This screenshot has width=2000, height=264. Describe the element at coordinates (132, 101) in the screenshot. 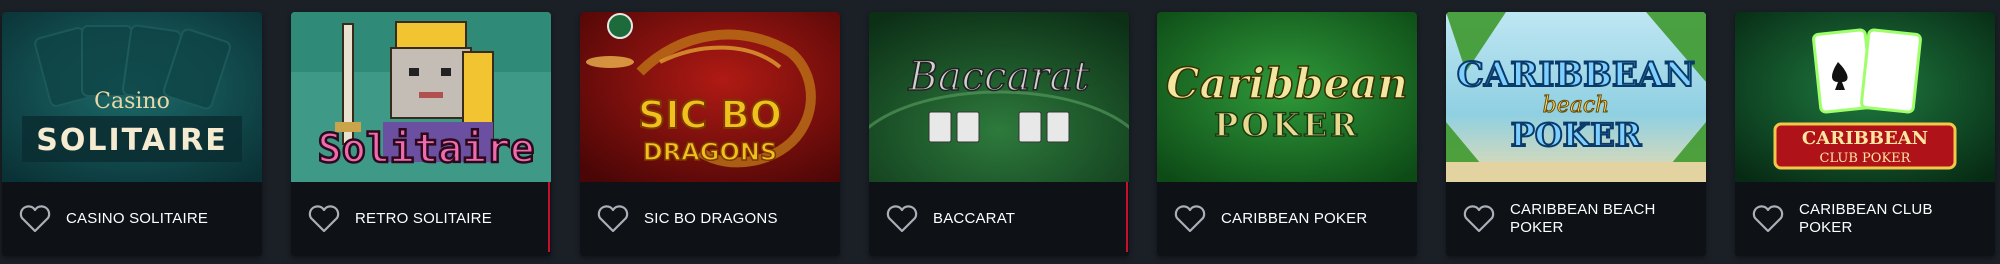

I see `logo-text-line1: Casino` at that location.